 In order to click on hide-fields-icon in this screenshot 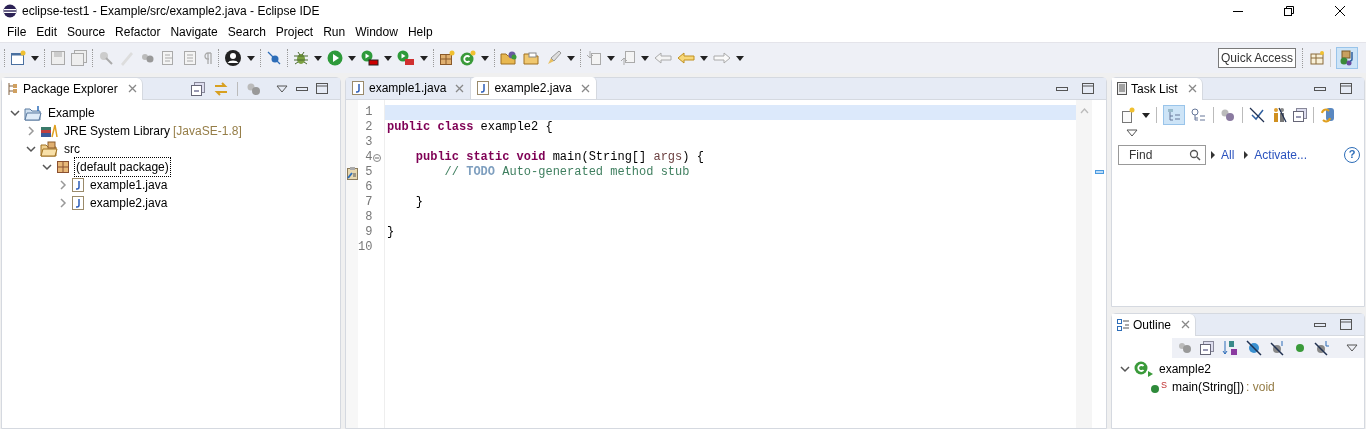, I will do `click(1254, 348)`.